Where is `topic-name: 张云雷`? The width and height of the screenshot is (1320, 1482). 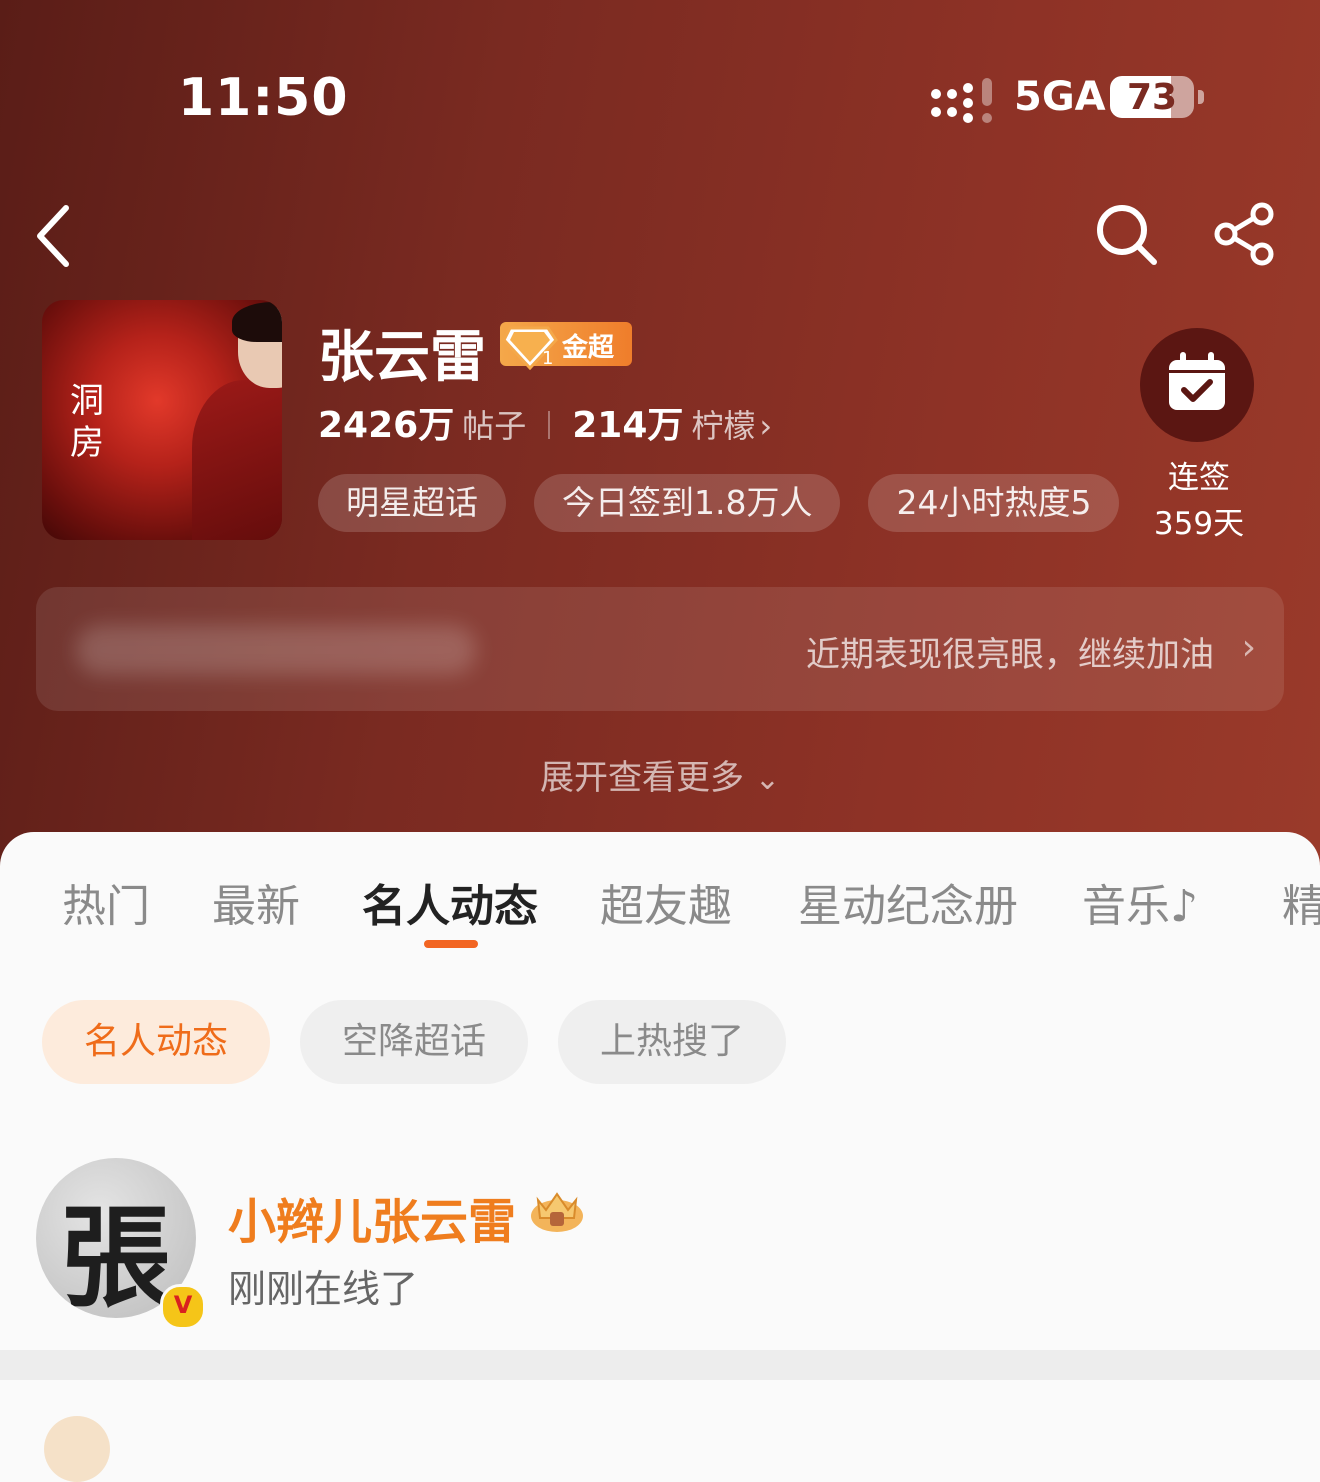 topic-name: 张云雷 is located at coordinates (402, 357).